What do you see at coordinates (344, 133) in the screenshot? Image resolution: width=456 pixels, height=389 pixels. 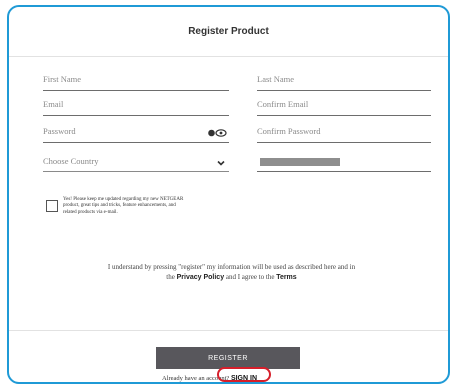 I see `confirm-password-field: Confirm Password` at bounding box center [344, 133].